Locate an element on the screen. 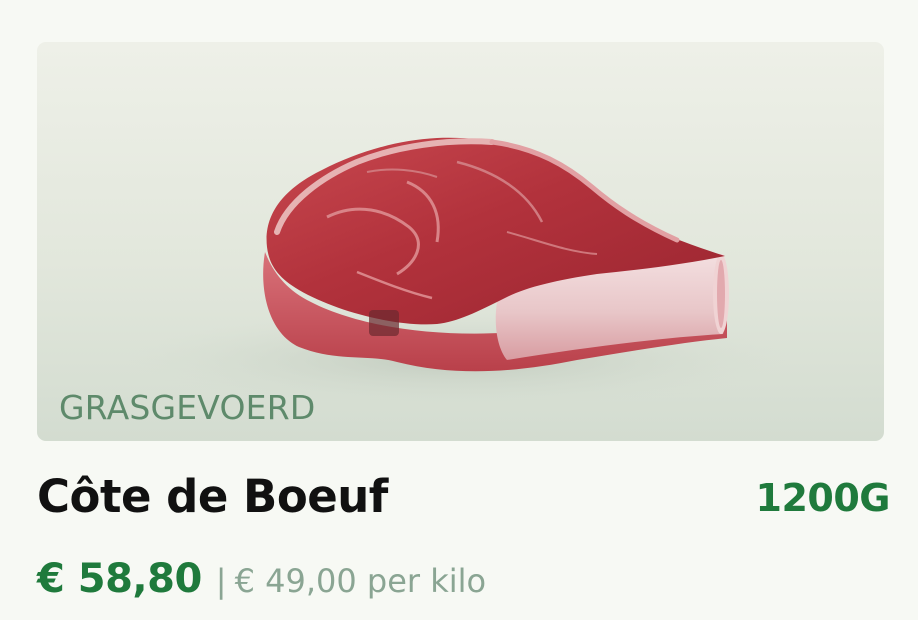  product-title: Côte de Boeuf is located at coordinates (212, 496).